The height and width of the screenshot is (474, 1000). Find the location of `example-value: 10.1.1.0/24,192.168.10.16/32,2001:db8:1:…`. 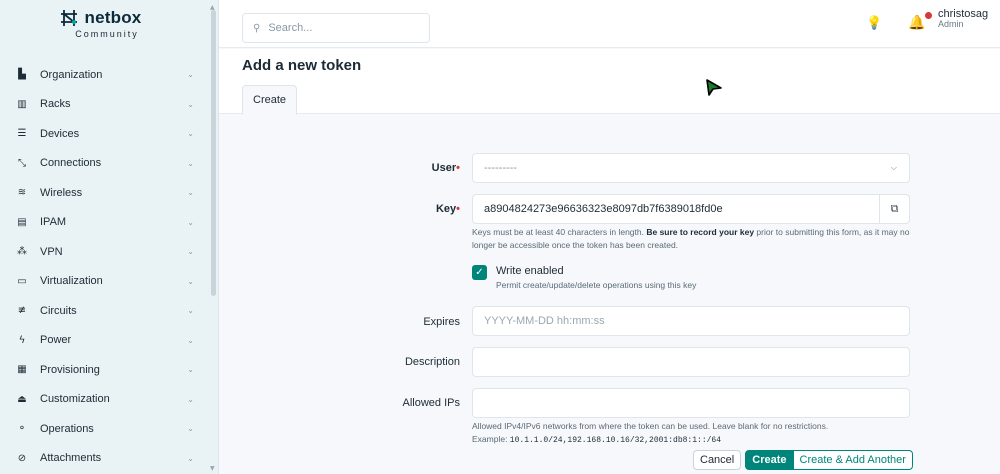

example-value: 10.1.1.0/24,192.168.10.16/32,2001:db8:1:… is located at coordinates (615, 440).